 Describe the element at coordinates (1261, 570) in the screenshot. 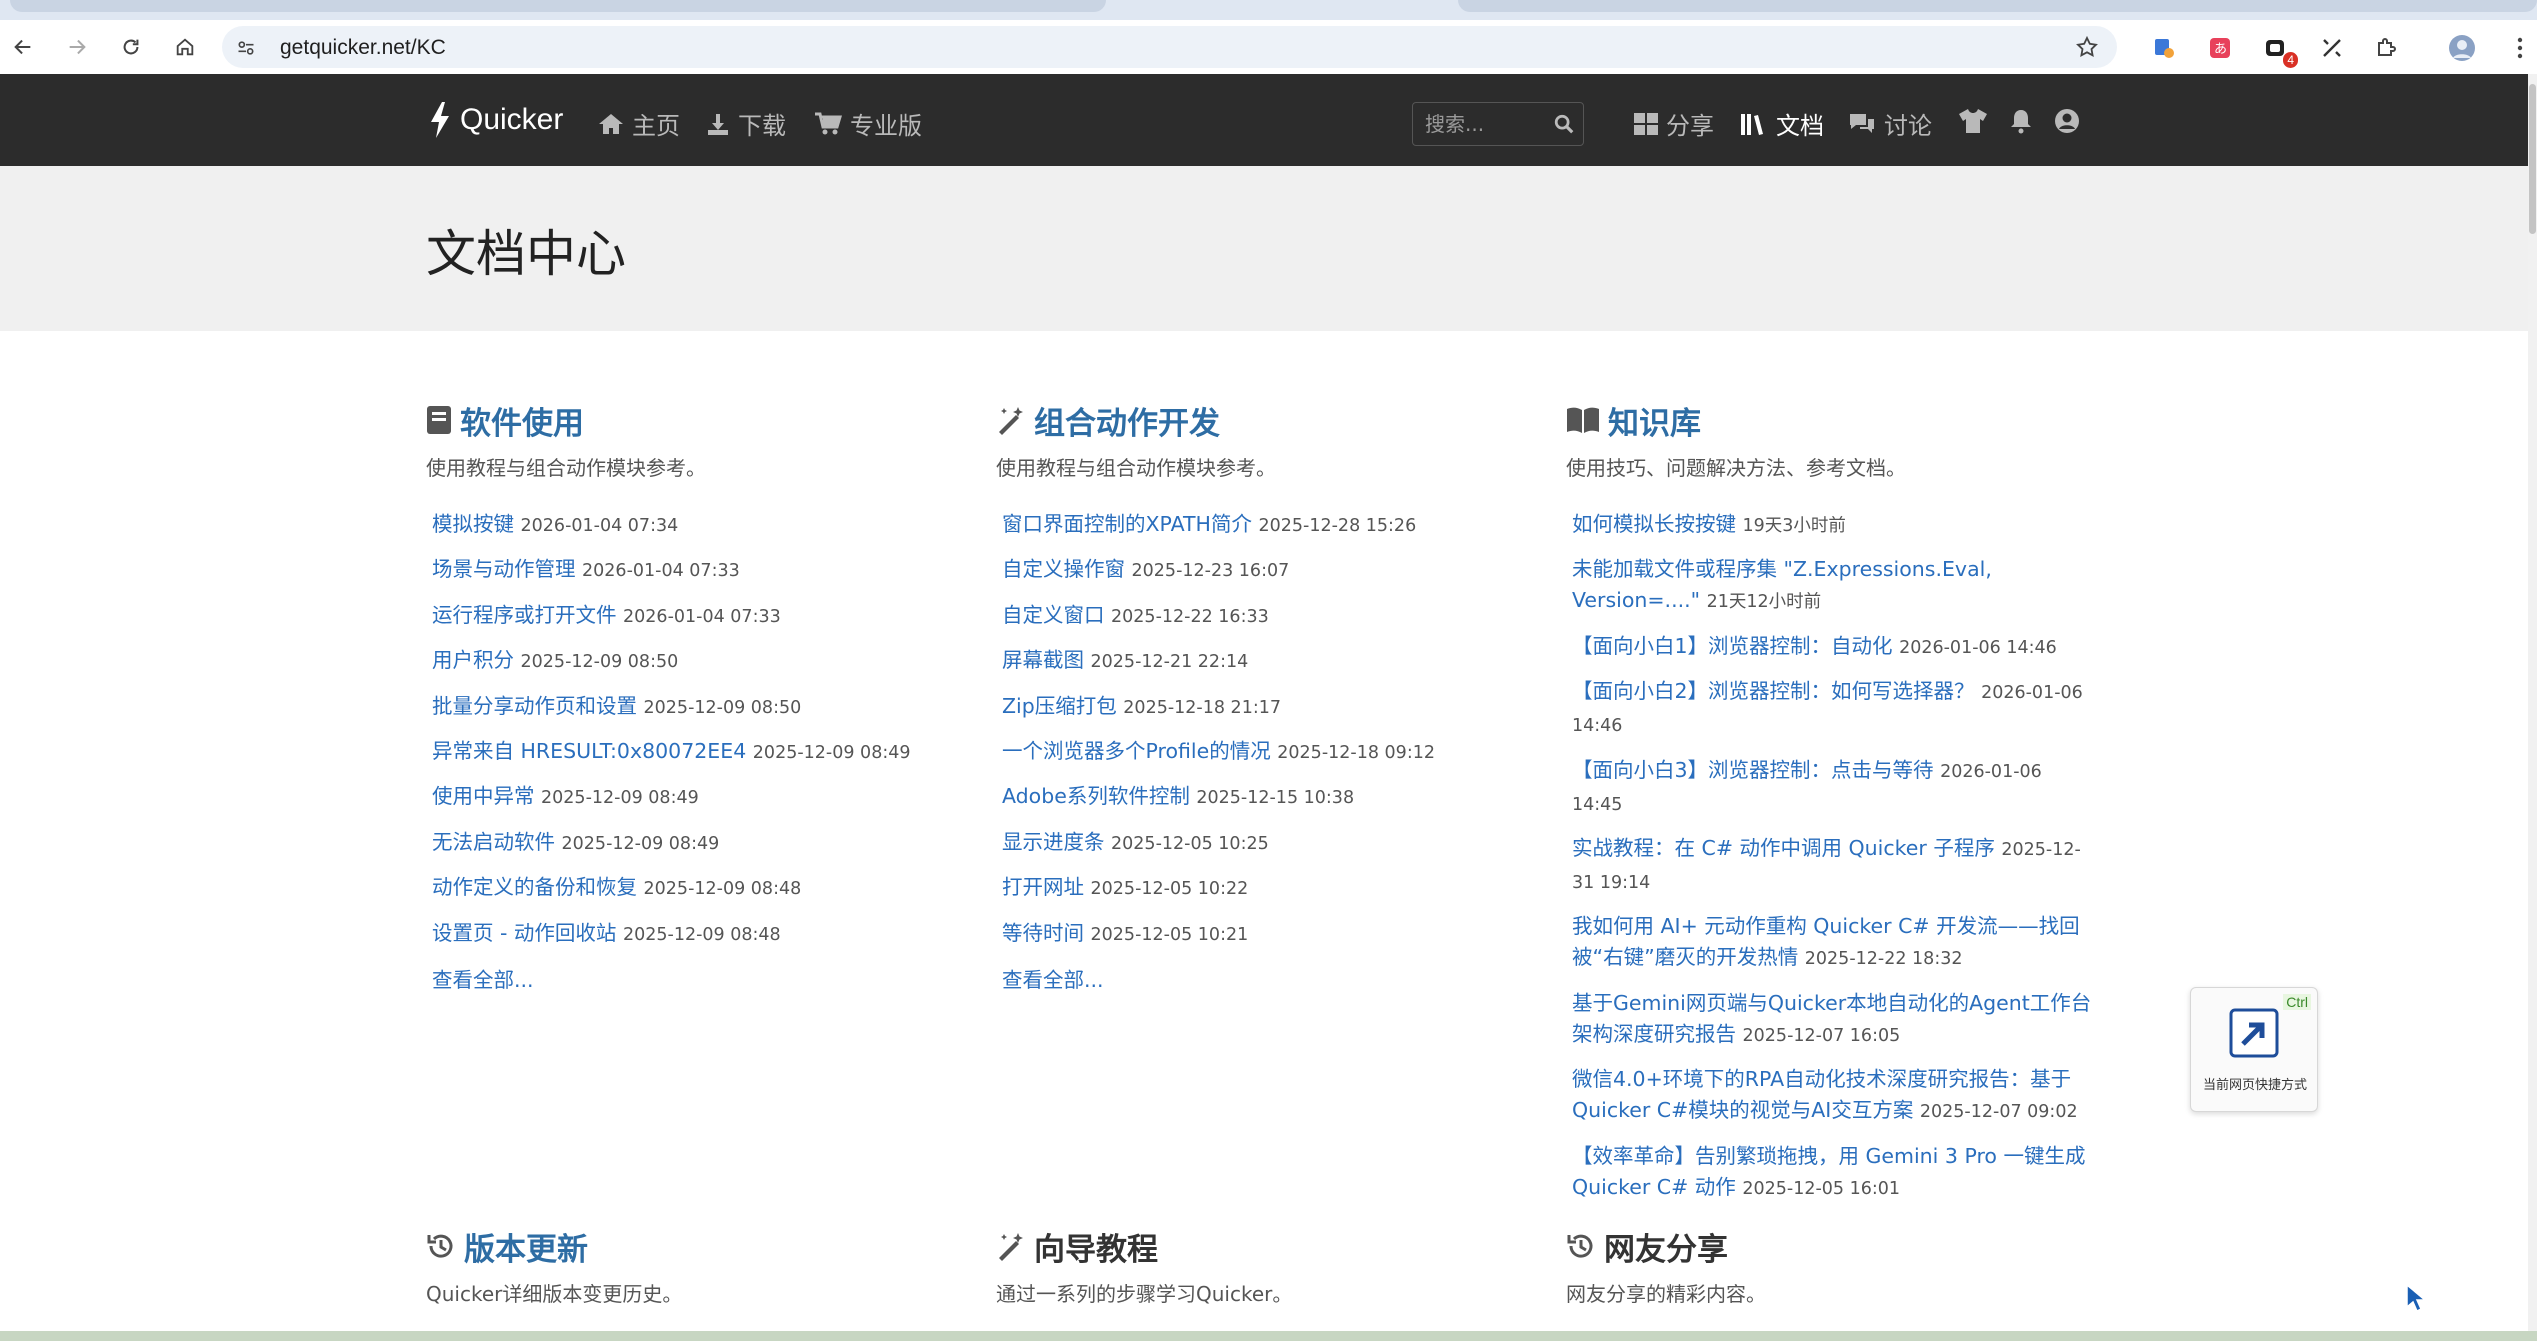

I see `list-item: 自定义操作窗 2025-12-23 16:07` at that location.